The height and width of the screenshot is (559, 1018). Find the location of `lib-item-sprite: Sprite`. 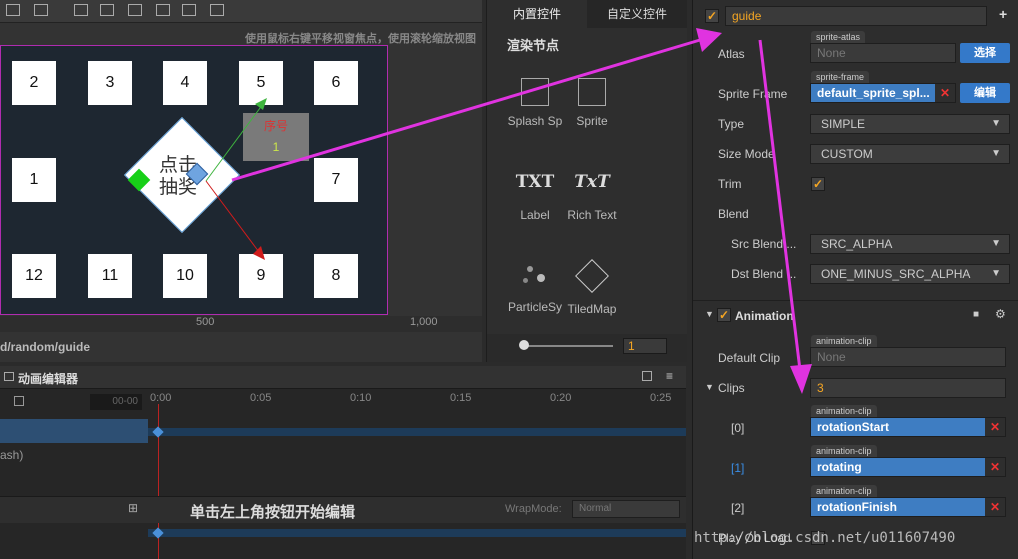

lib-item-sprite: Sprite is located at coordinates (592, 103).